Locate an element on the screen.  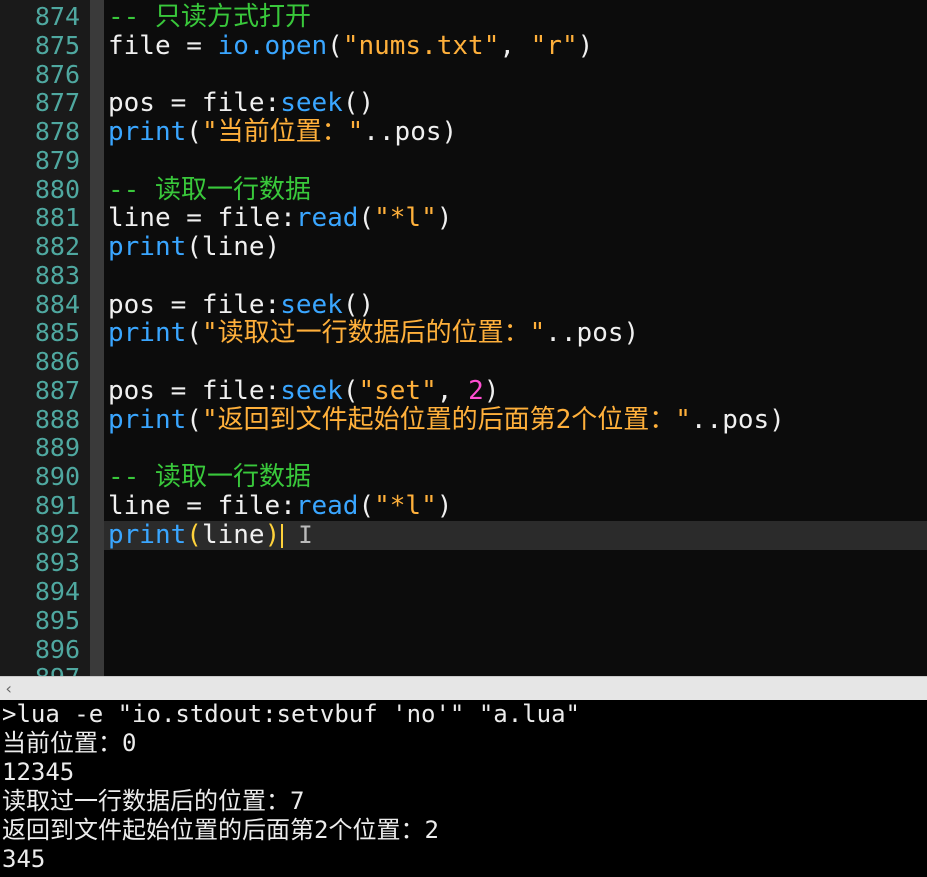
line-number: 884 is located at coordinates (57, 304).